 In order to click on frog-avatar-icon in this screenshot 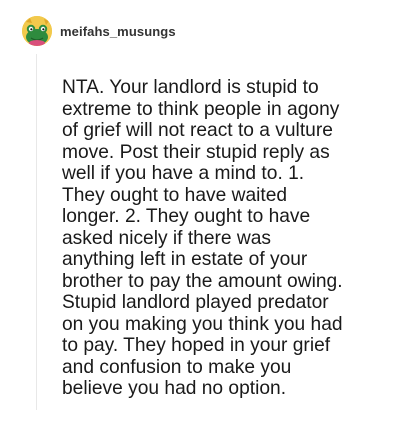, I will do `click(37, 31)`.